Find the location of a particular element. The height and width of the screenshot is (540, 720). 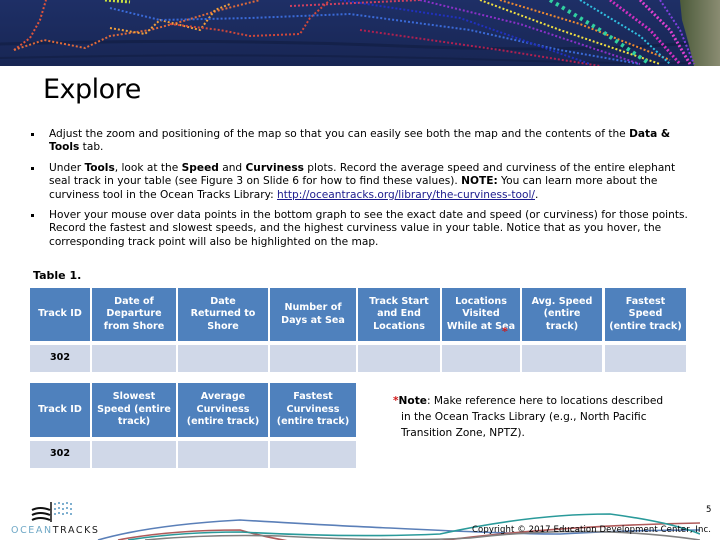

page-number: 5 is located at coordinates (709, 510).